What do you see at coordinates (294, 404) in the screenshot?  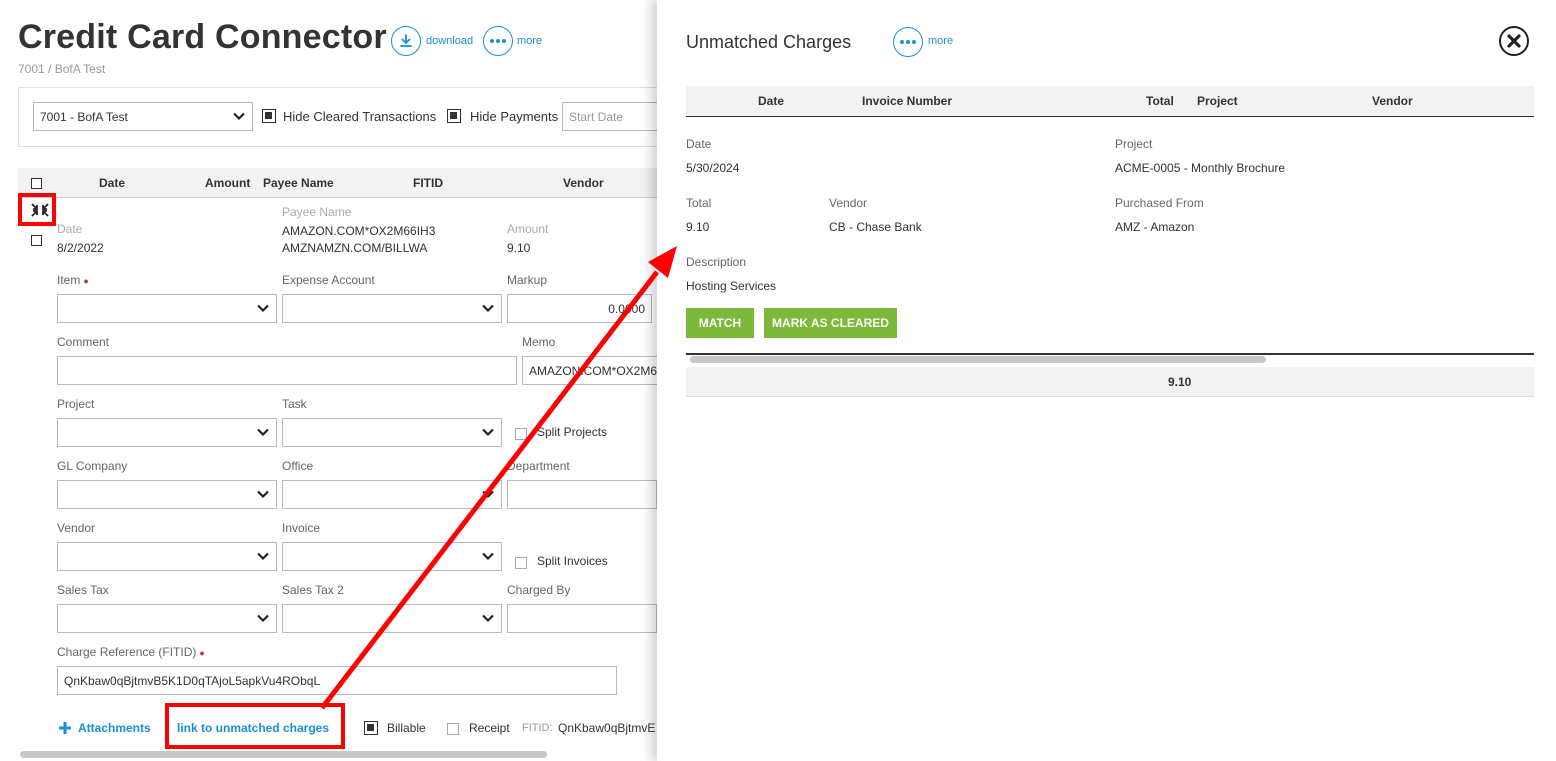 I see `task-label: Task` at bounding box center [294, 404].